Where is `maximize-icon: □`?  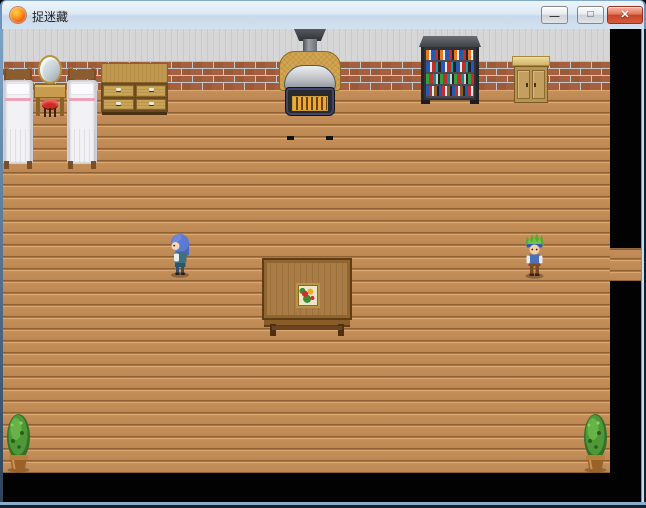
maximize-icon: □ is located at coordinates (590, 14).